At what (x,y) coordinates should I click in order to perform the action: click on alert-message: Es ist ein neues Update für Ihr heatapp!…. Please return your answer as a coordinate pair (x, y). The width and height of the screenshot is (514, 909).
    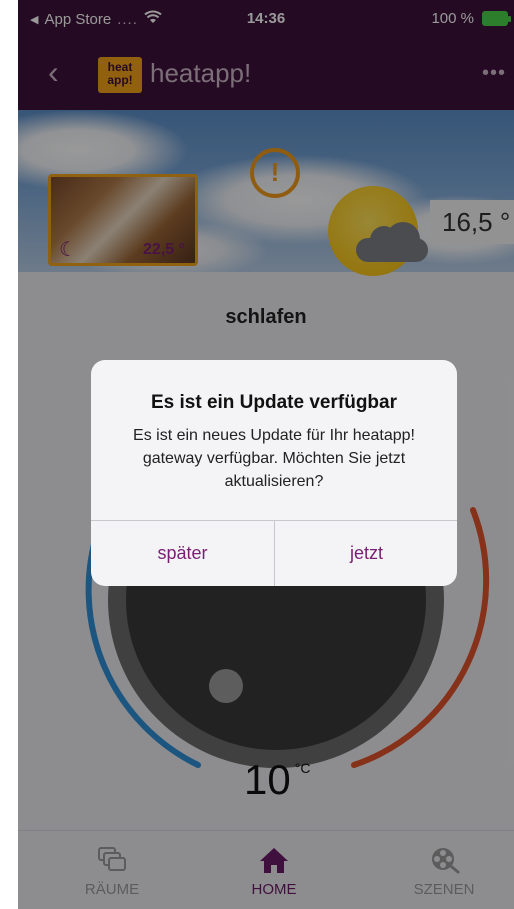
    Looking at the image, I should click on (274, 458).